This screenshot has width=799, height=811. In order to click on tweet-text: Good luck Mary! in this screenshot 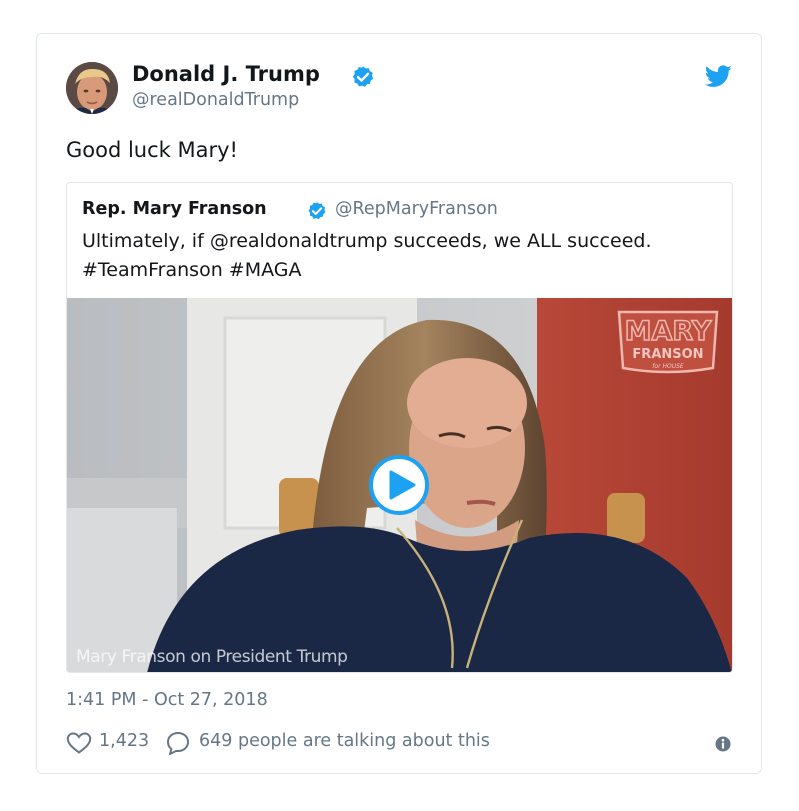, I will do `click(152, 150)`.